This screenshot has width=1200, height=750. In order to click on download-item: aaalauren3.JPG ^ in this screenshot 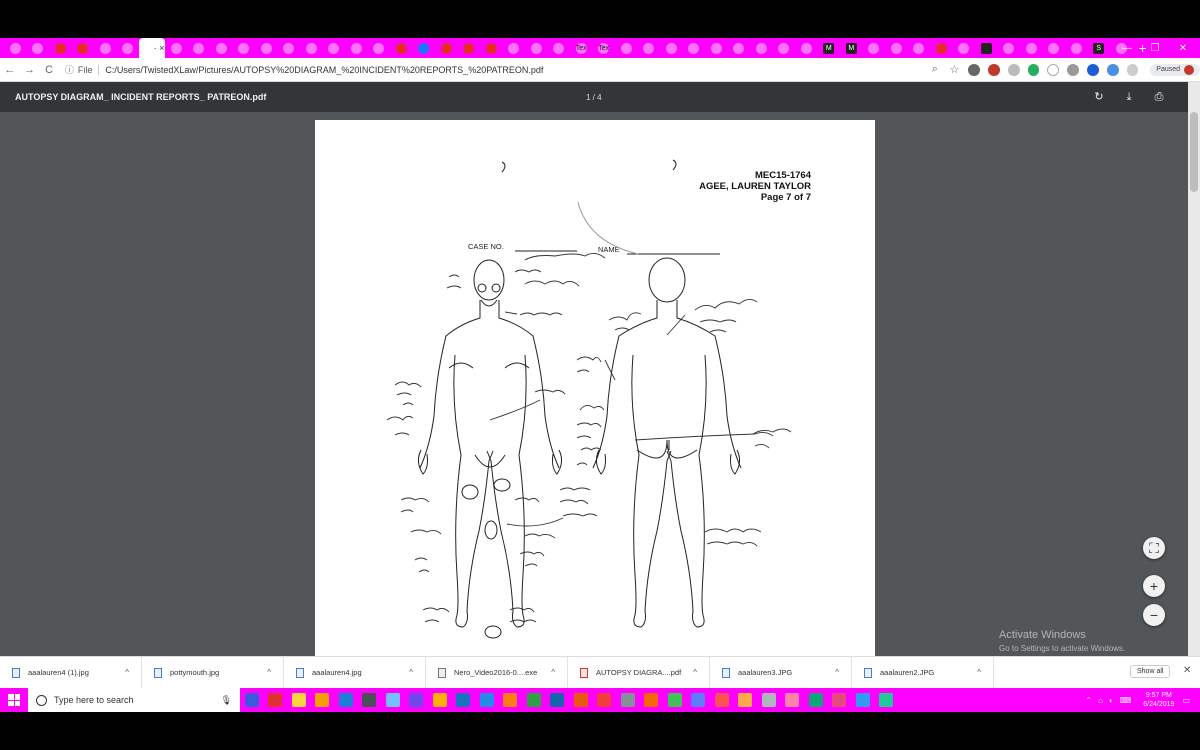, I will do `click(781, 672)`.